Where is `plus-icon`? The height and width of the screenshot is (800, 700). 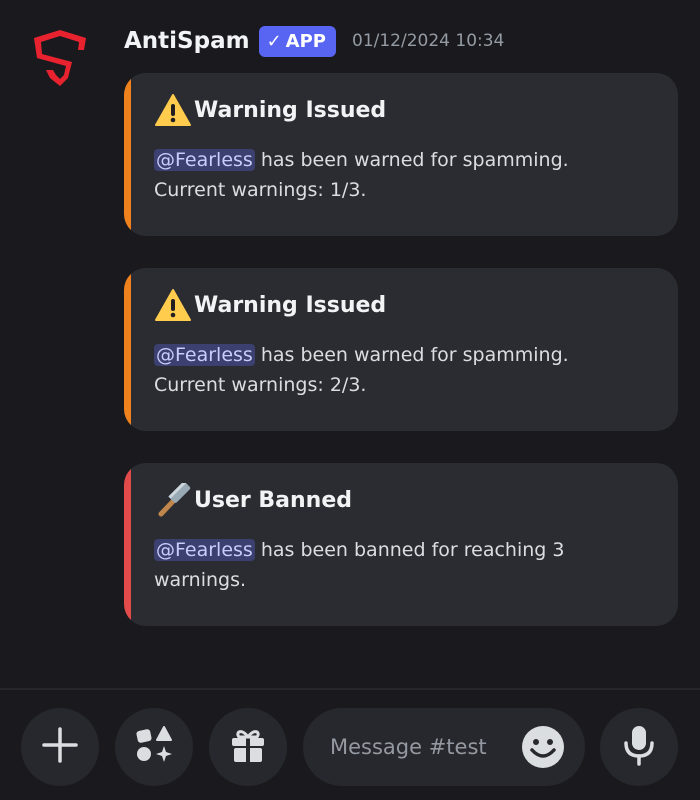
plus-icon is located at coordinates (60, 747).